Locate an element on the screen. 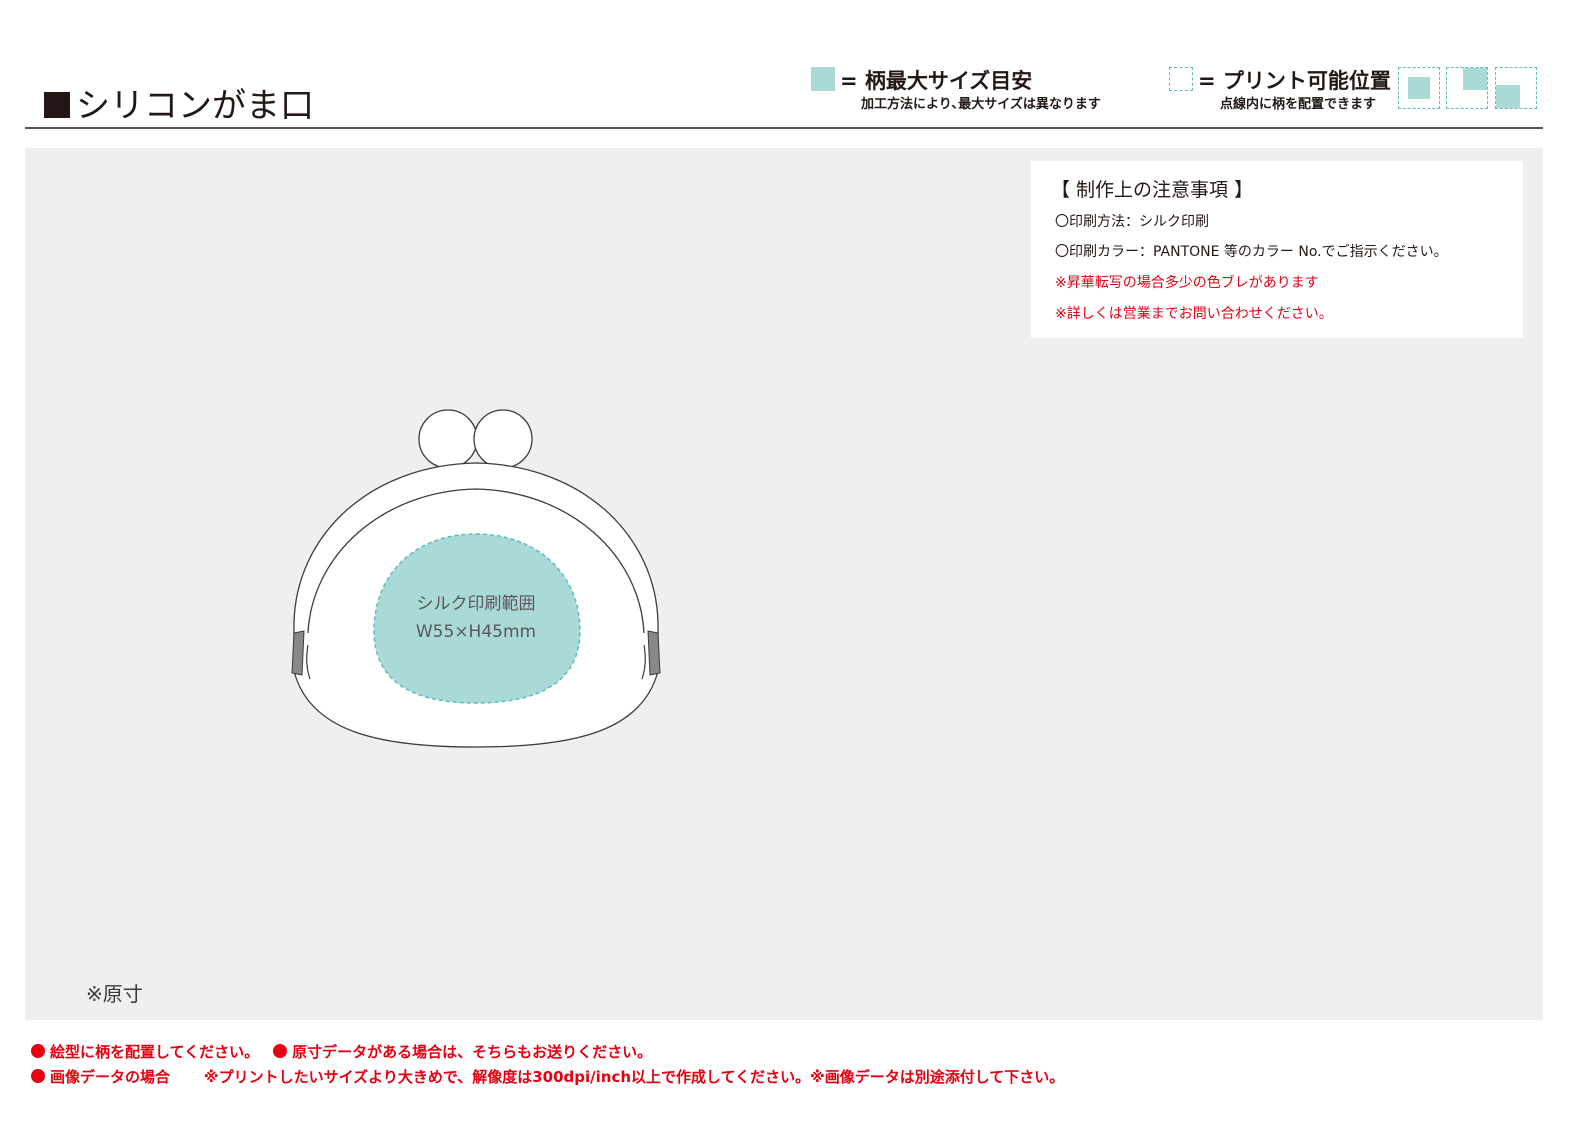 The width and height of the screenshot is (1587, 1122). actual-size-note: ※原寸 is located at coordinates (114, 994).